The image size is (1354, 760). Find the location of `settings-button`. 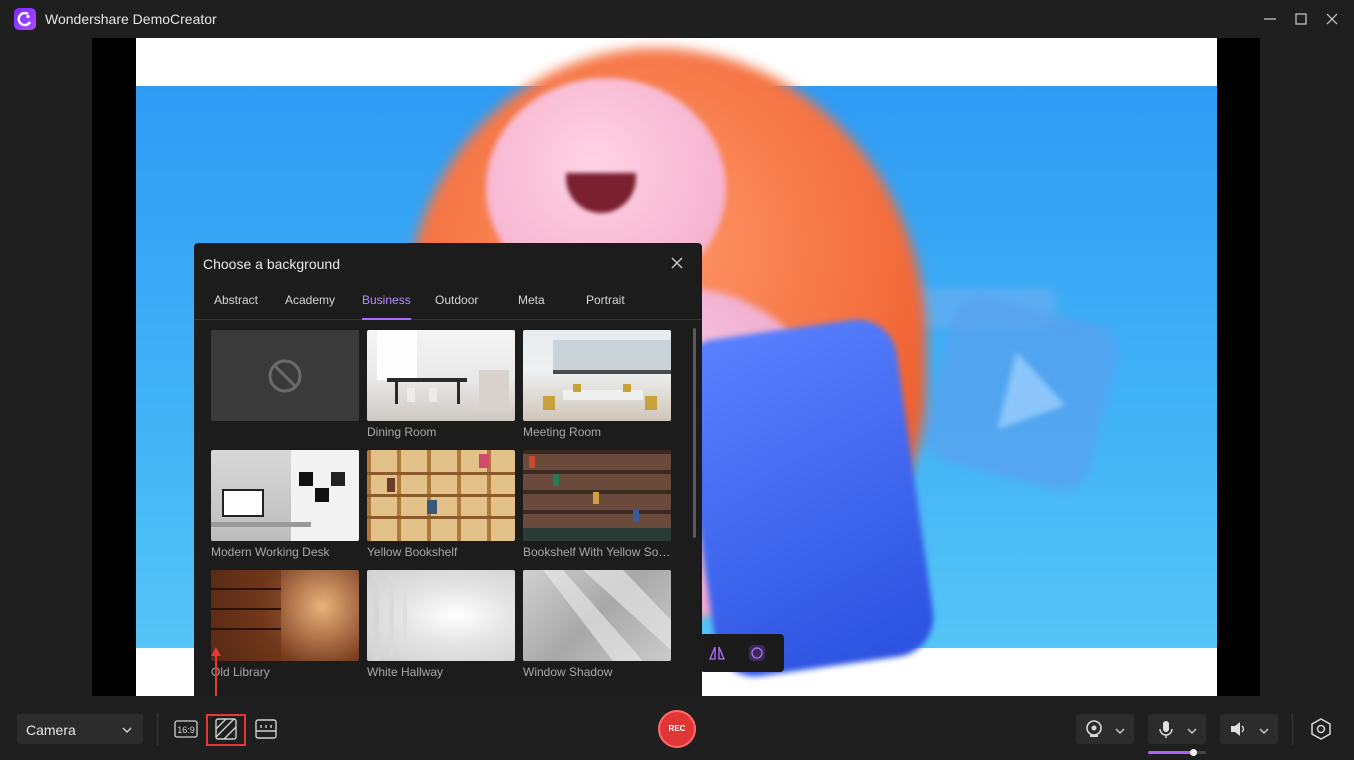

settings-button is located at coordinates (1321, 729).